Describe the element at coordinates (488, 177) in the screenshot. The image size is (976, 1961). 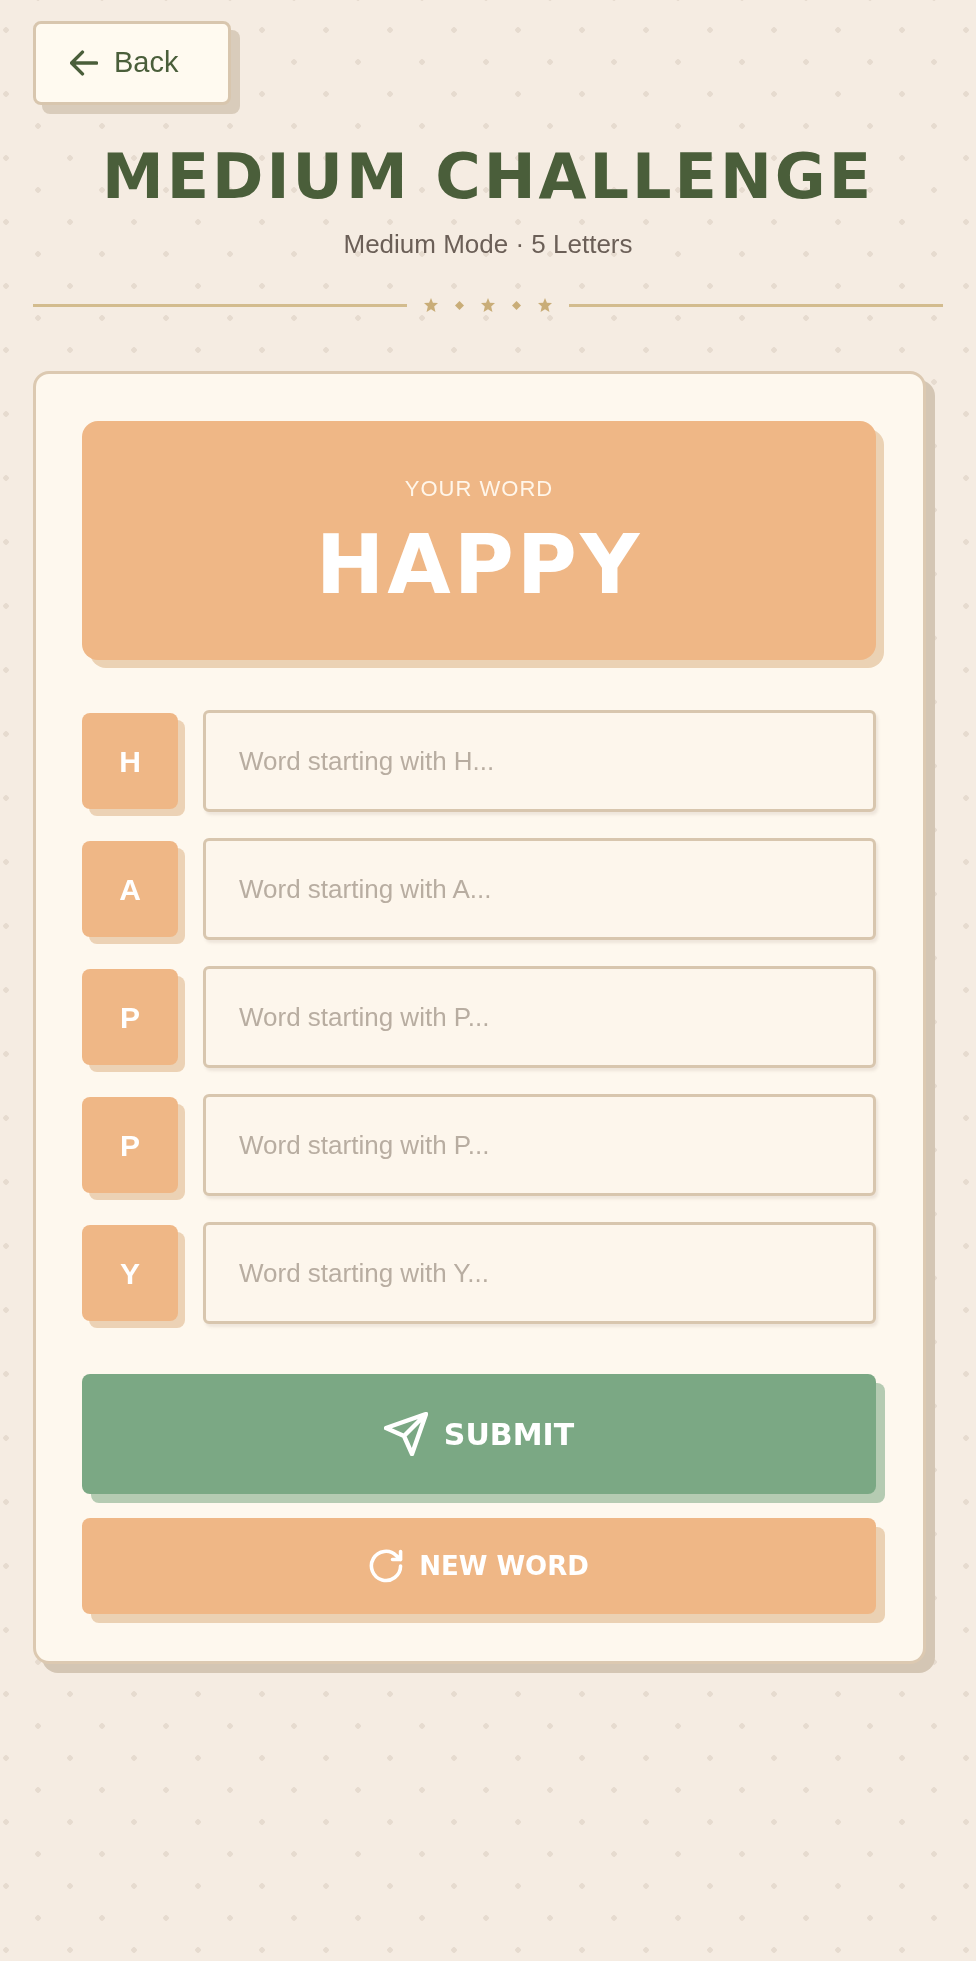
I see `page-title: MEDIUM CHALLENGE` at that location.